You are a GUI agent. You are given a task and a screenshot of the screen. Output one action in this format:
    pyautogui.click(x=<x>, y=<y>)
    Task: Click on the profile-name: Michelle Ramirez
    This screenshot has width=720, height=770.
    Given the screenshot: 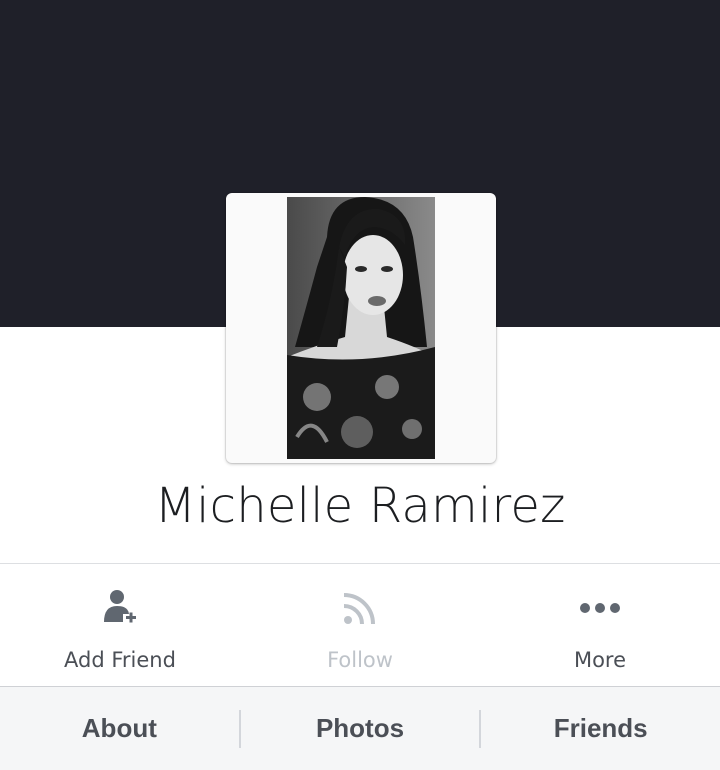 What is the action you would take?
    pyautogui.click(x=360, y=506)
    